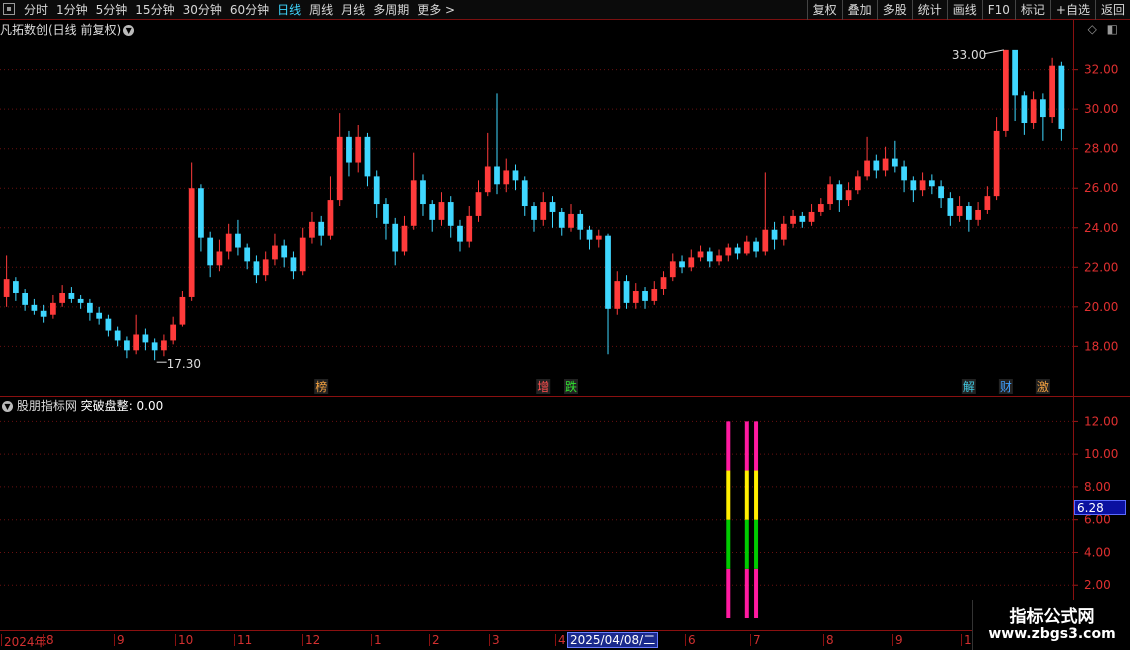 The width and height of the screenshot is (1130, 650). Describe the element at coordinates (36, 10) in the screenshot. I see `tab-period-0: 分时` at that location.